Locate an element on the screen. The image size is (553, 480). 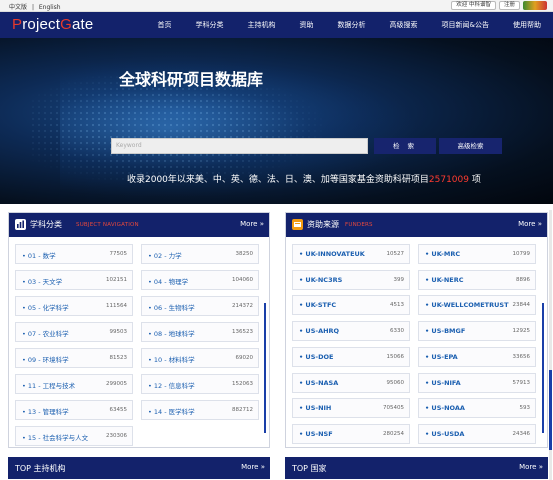
search-input: Keyword is located at coordinates (239, 146).